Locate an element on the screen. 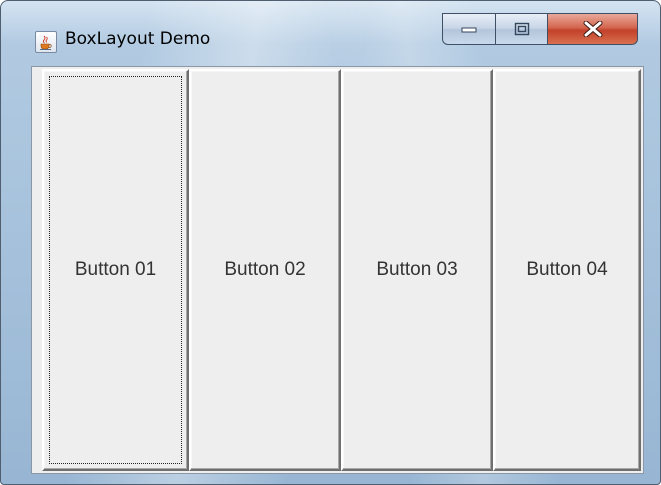  title-bar: BoxLayout Demo is located at coordinates (330, 31).